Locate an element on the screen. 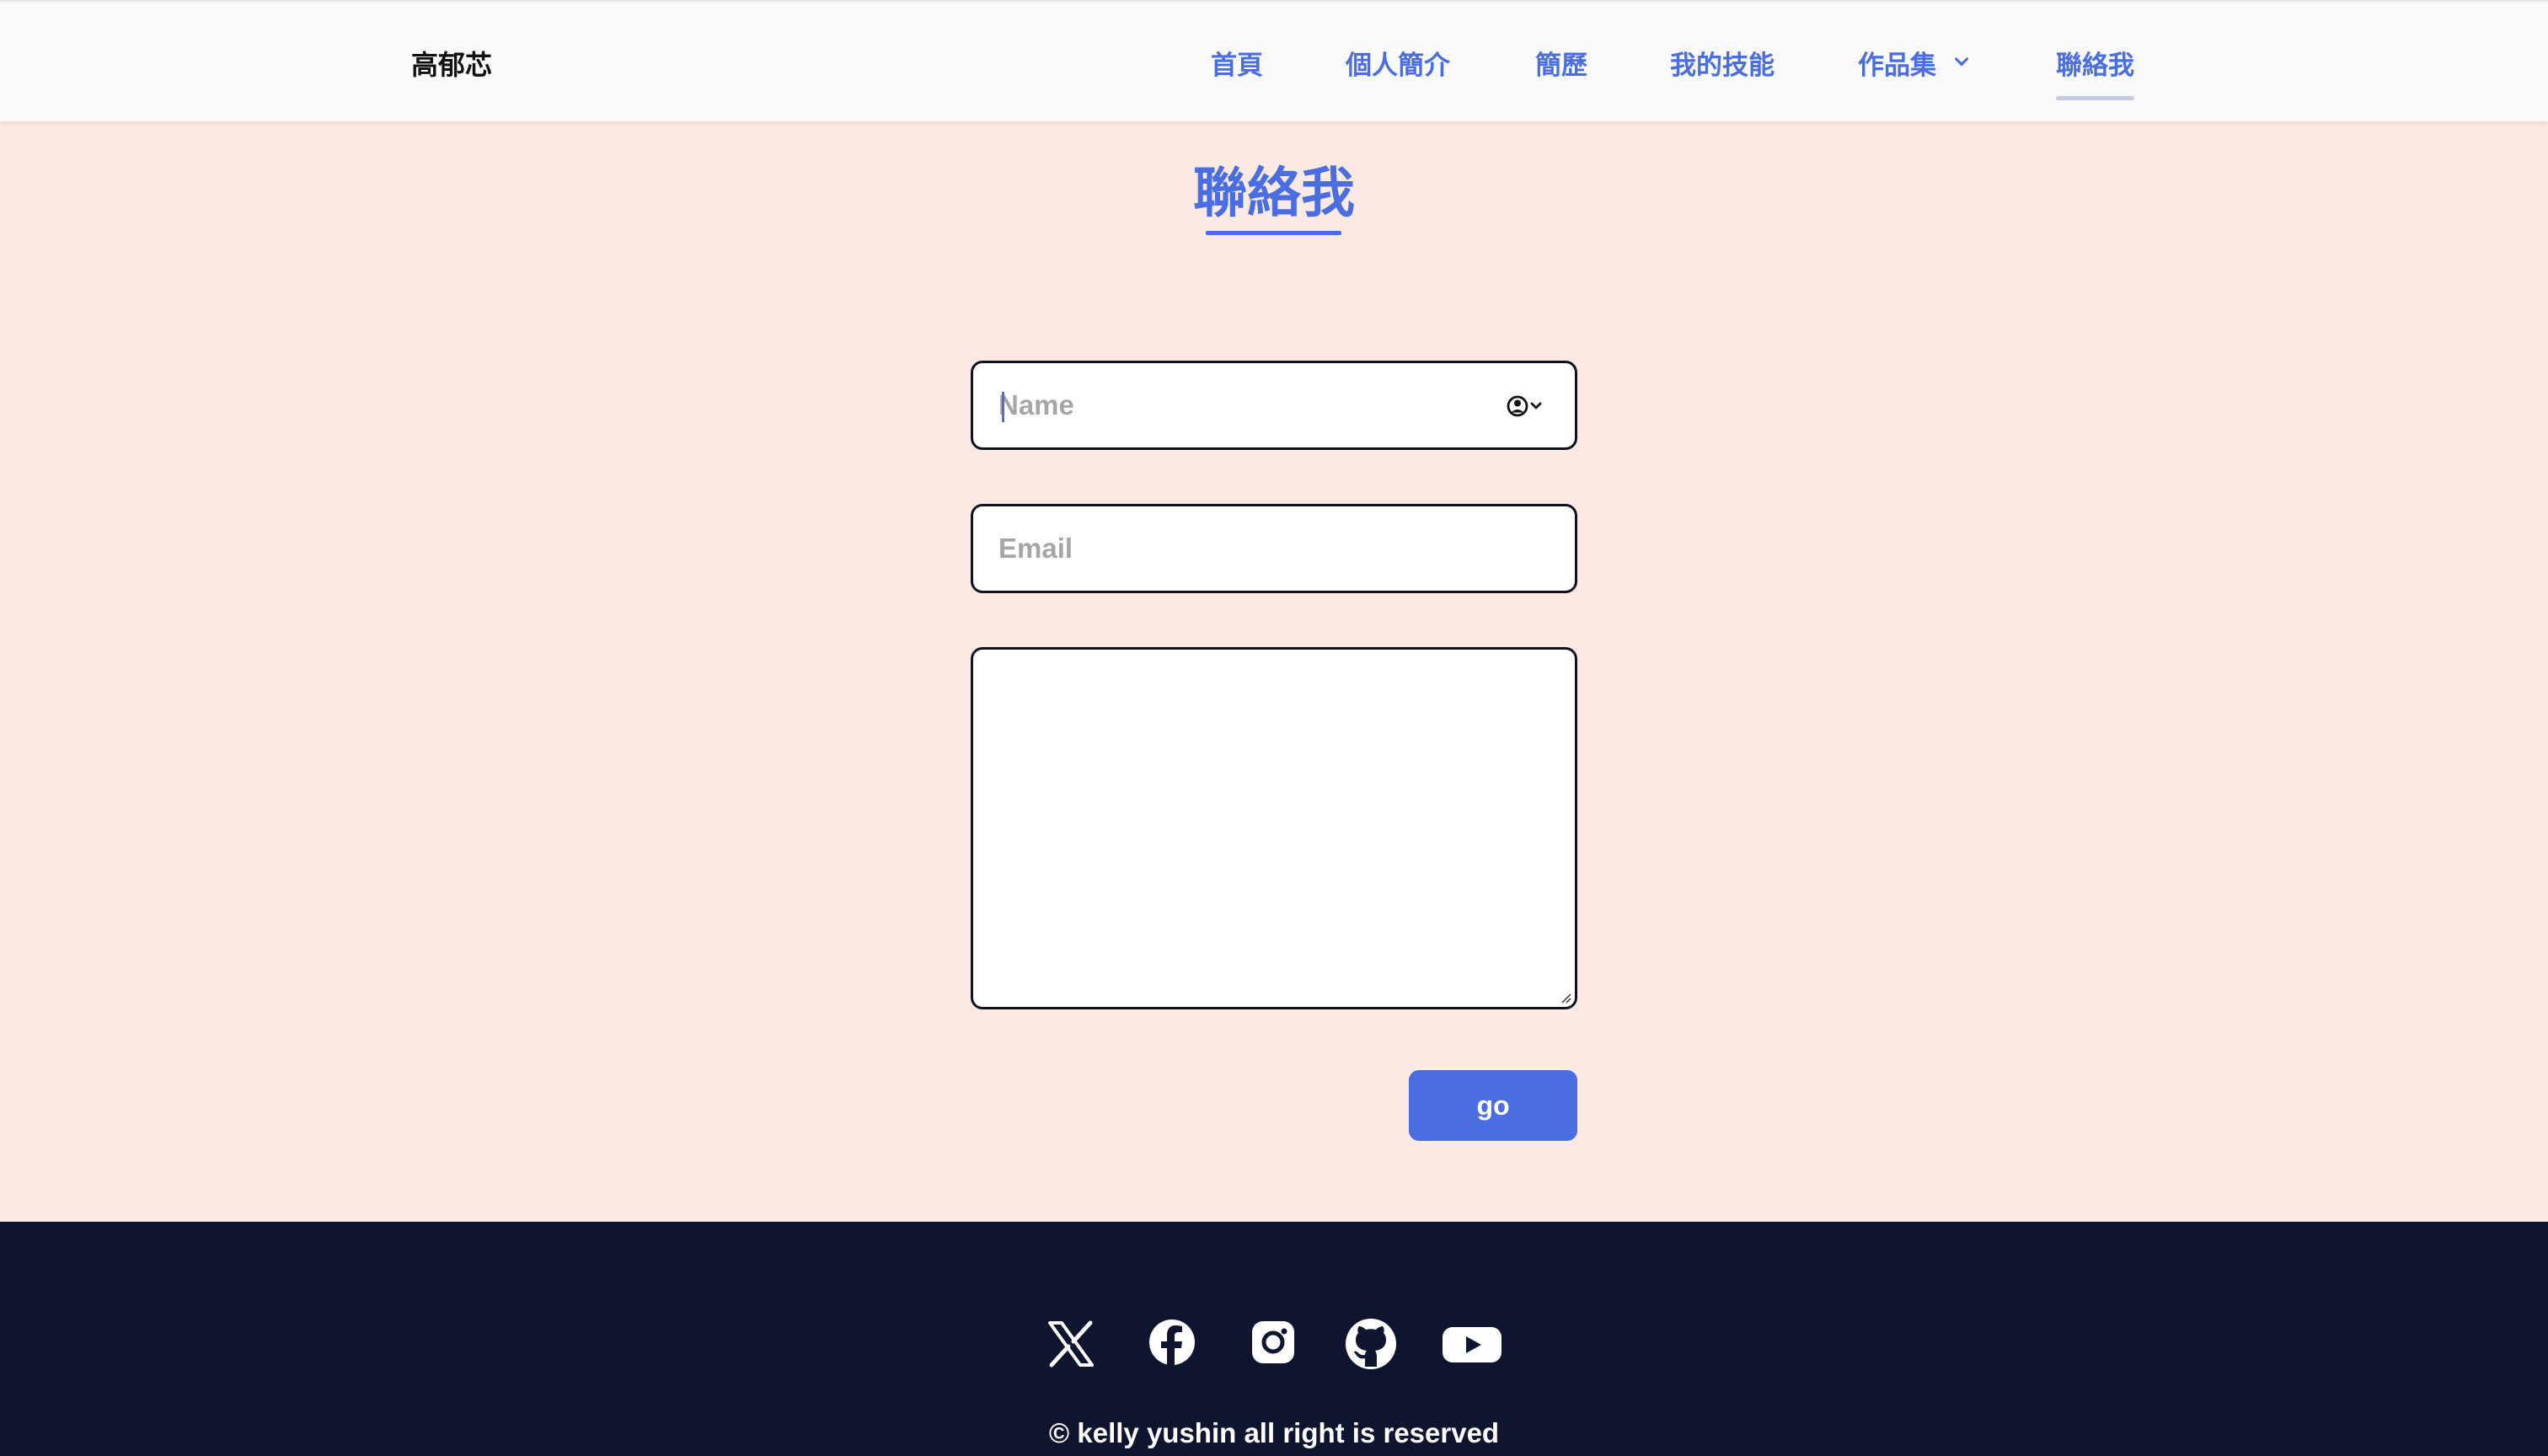  message-textarea is located at coordinates (1274, 828).